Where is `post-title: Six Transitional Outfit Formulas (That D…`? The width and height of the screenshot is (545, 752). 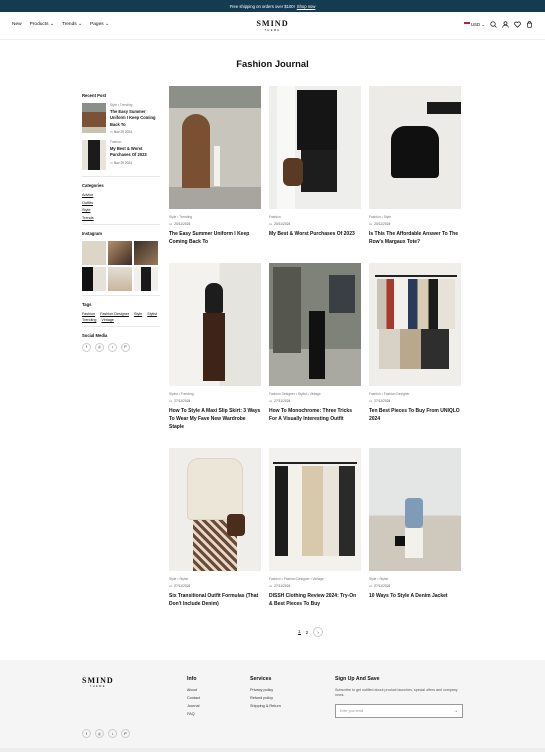 post-title: Six Transitional Outfit Formulas (That D… is located at coordinates (215, 600).